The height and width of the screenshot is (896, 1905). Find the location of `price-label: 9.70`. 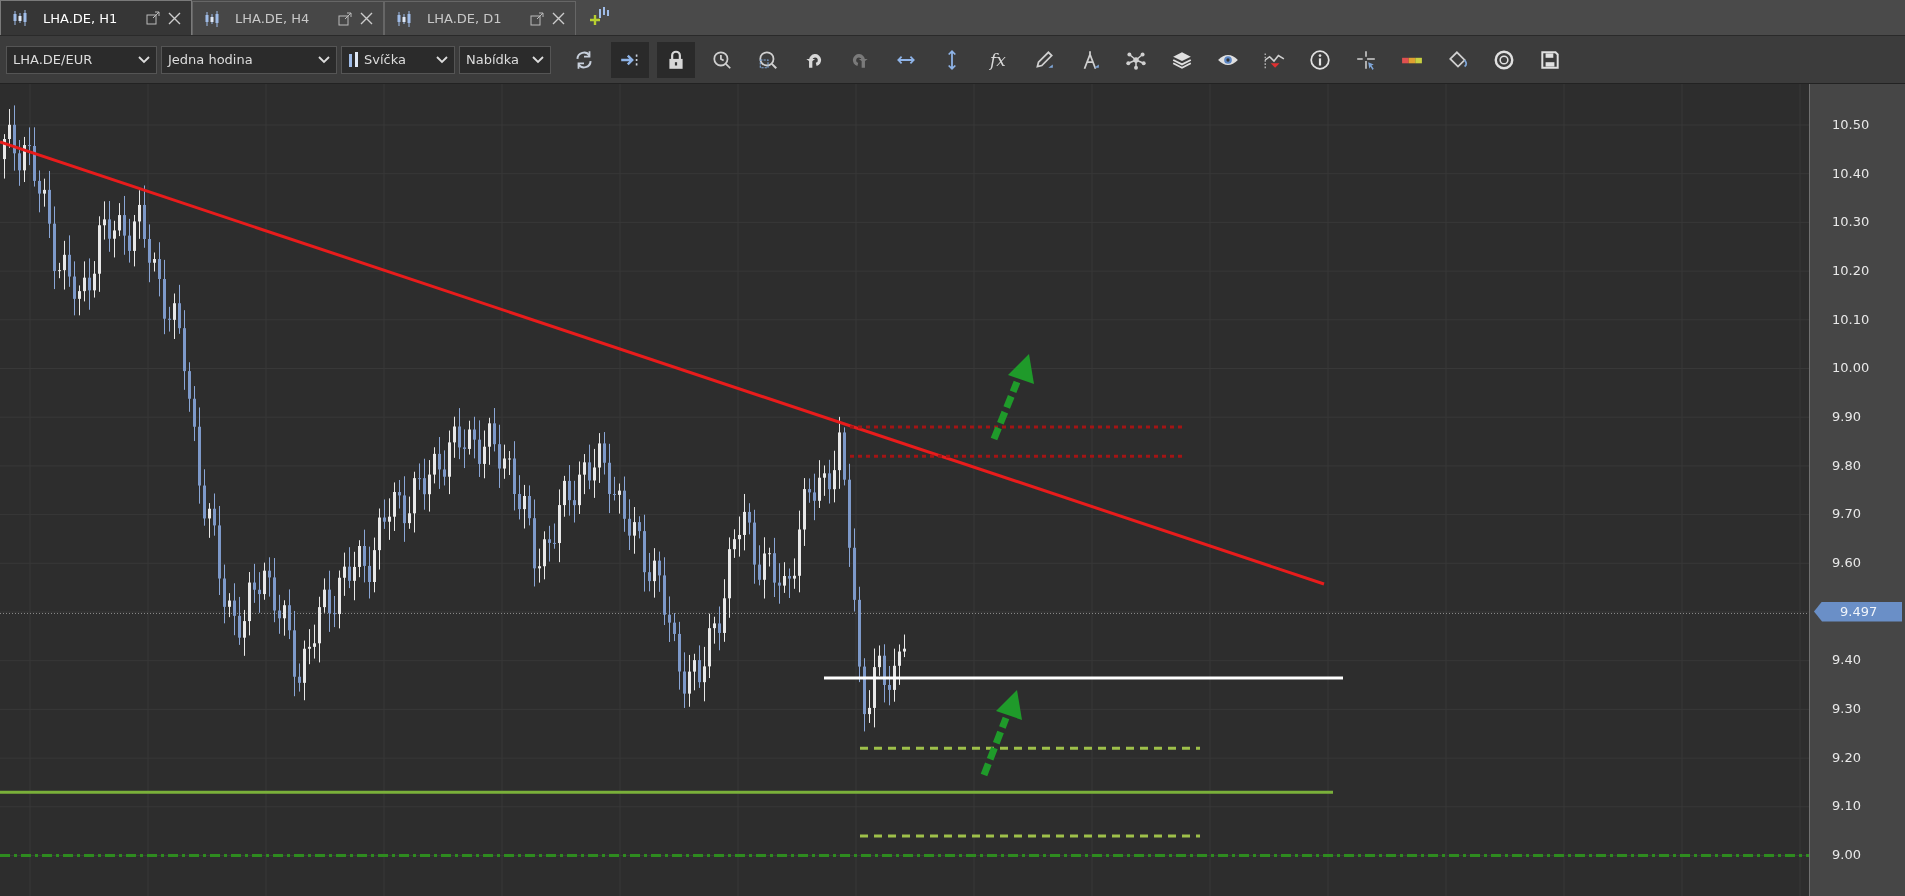

price-label: 9.70 is located at coordinates (1846, 514).